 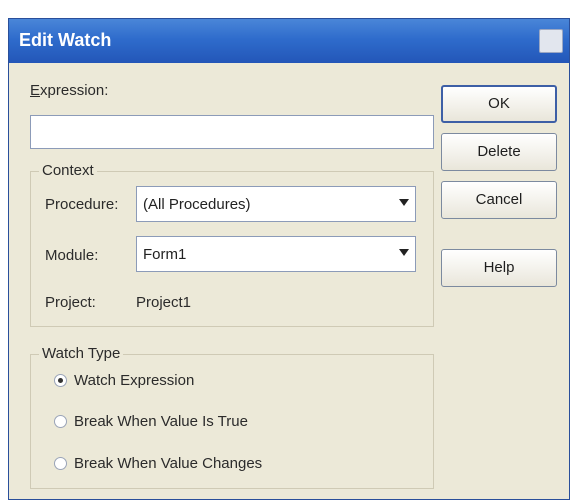 What do you see at coordinates (197, 204) in the screenshot?
I see `procedure-value: (All Procedures)` at bounding box center [197, 204].